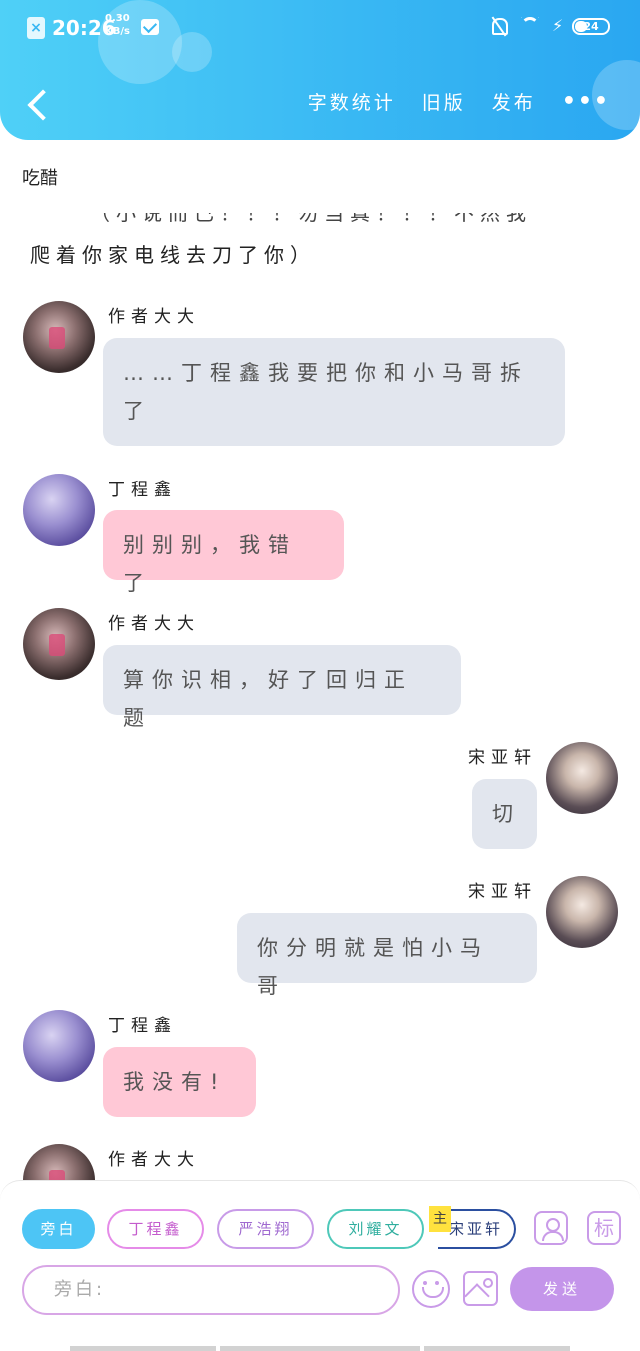 Image resolution: width=640 pixels, height=1351 pixels. I want to click on character-manage-icon, so click(551, 1228).